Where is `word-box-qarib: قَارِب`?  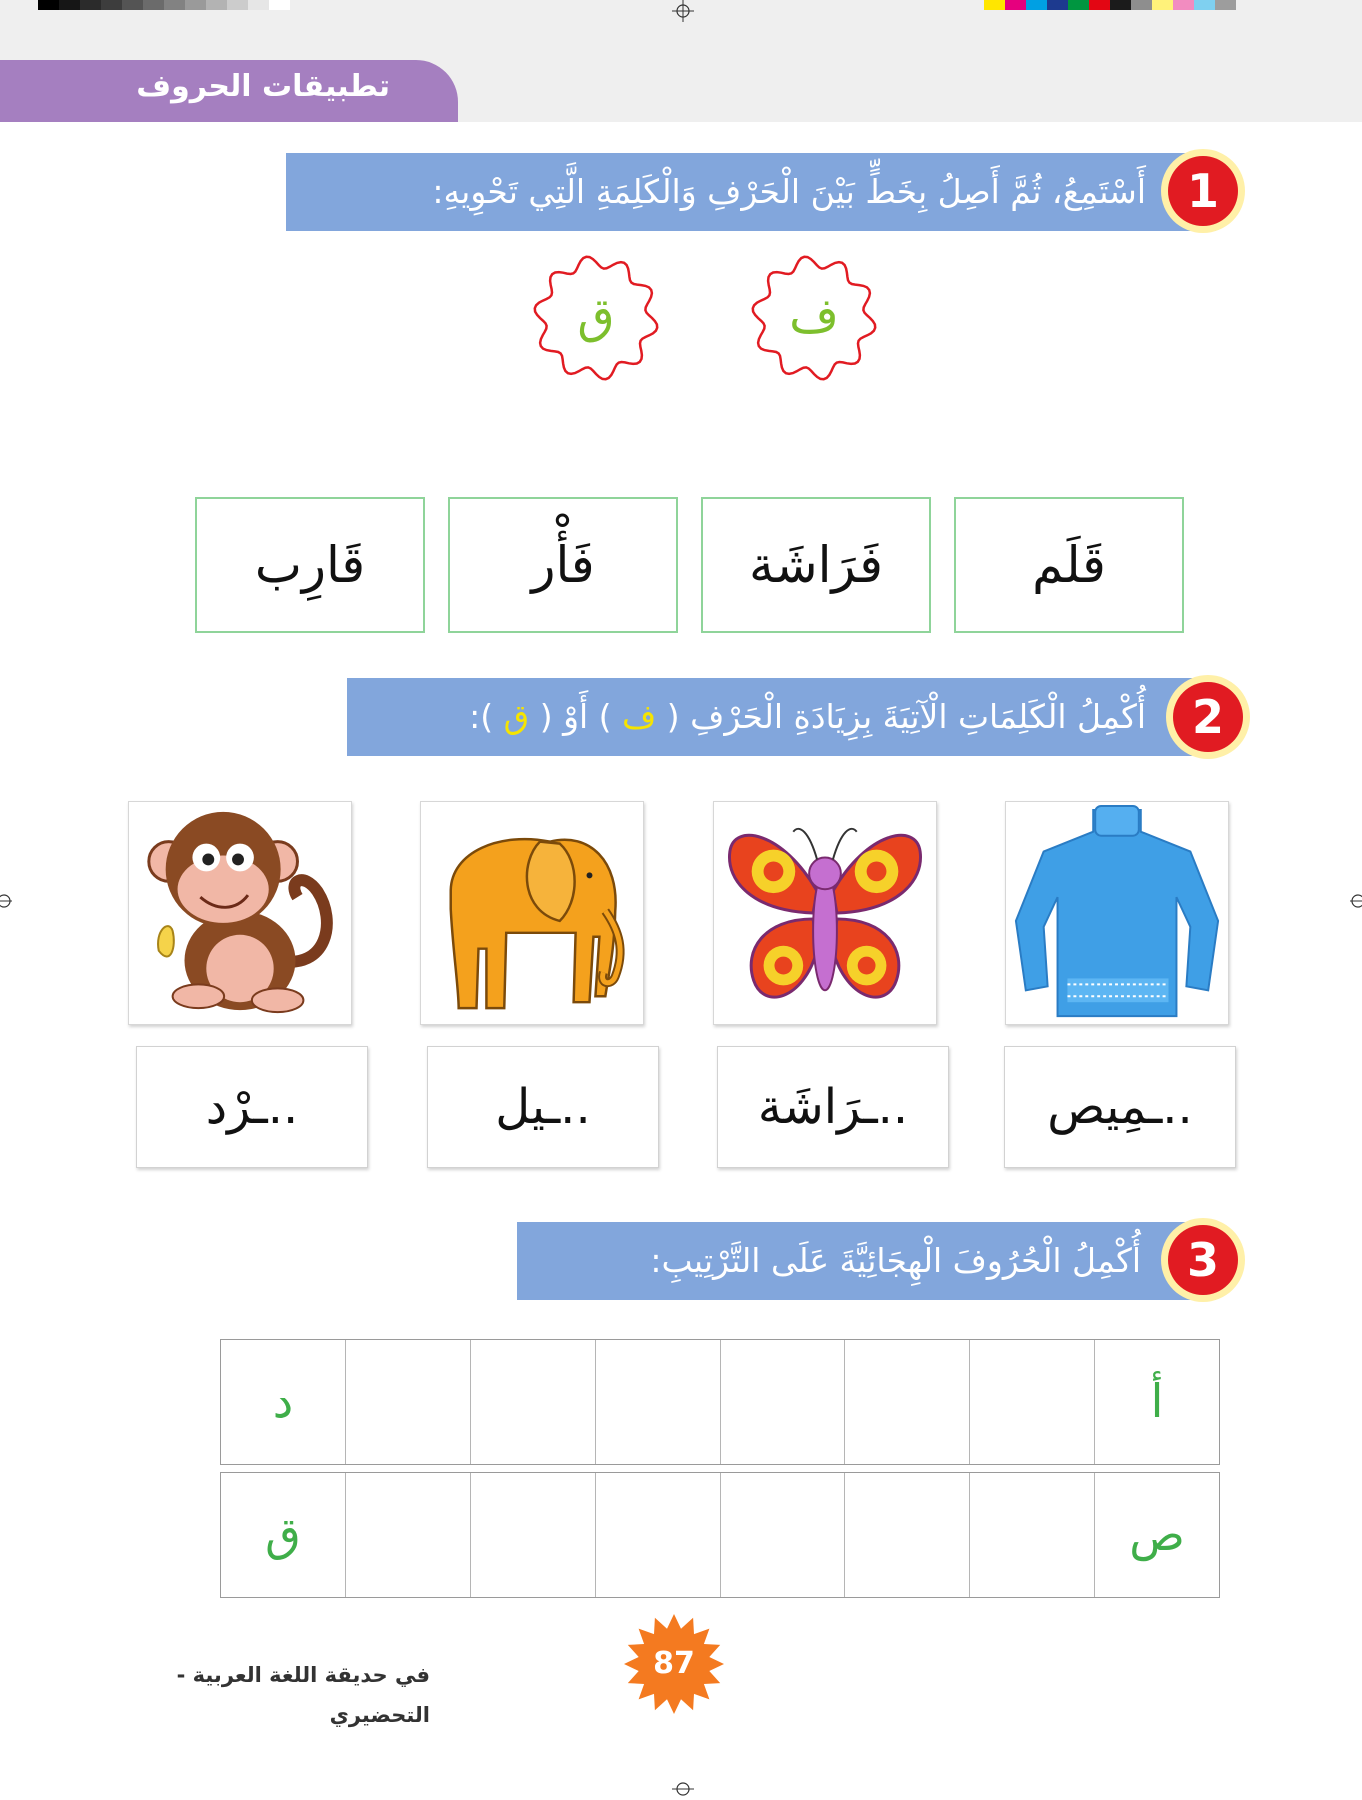 word-box-qarib: قَارِب is located at coordinates (310, 565).